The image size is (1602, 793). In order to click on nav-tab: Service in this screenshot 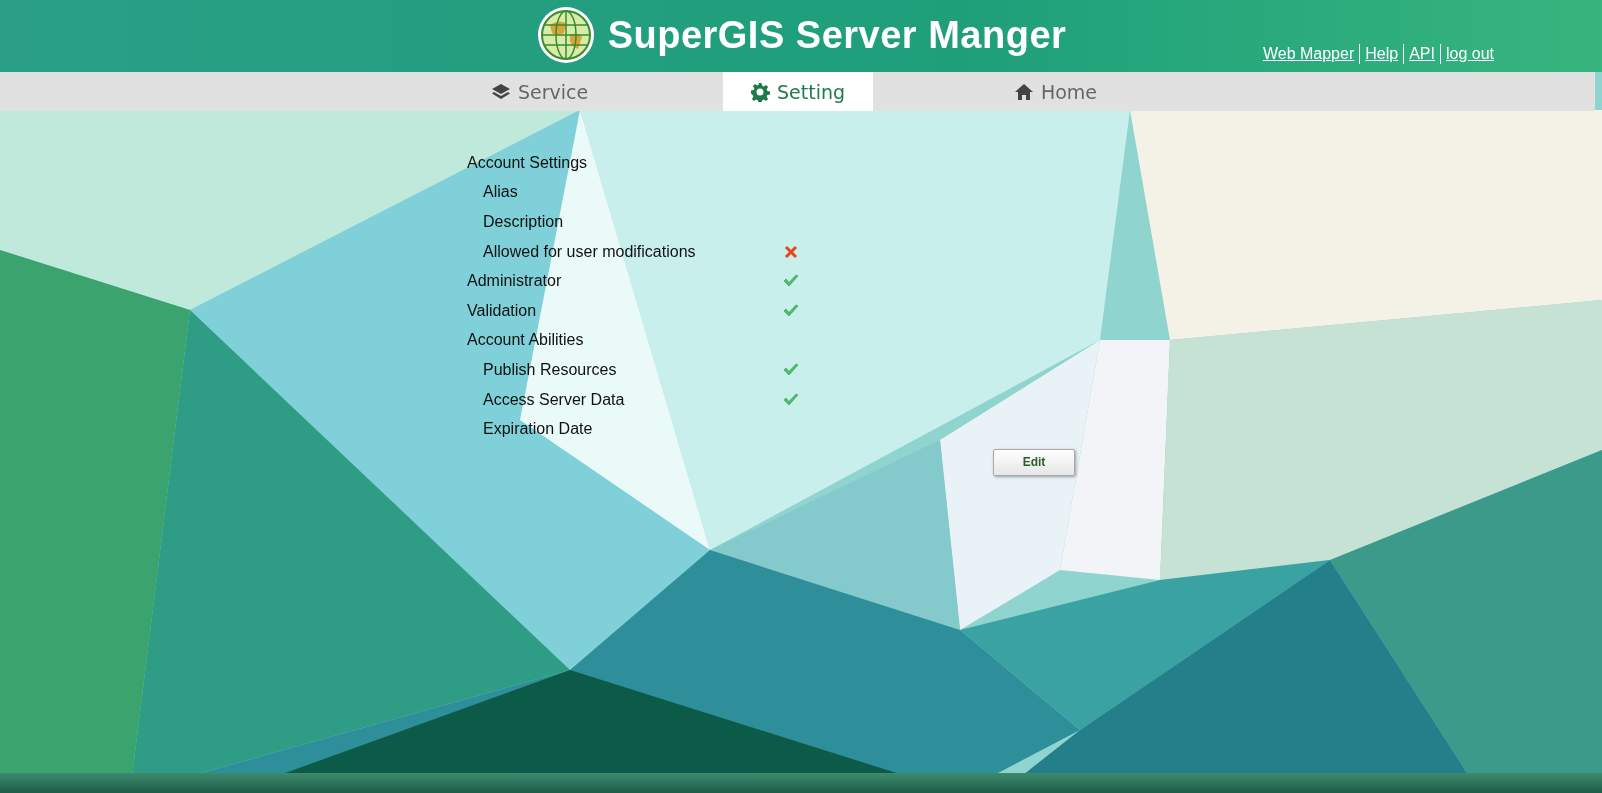, I will do `click(539, 91)`.